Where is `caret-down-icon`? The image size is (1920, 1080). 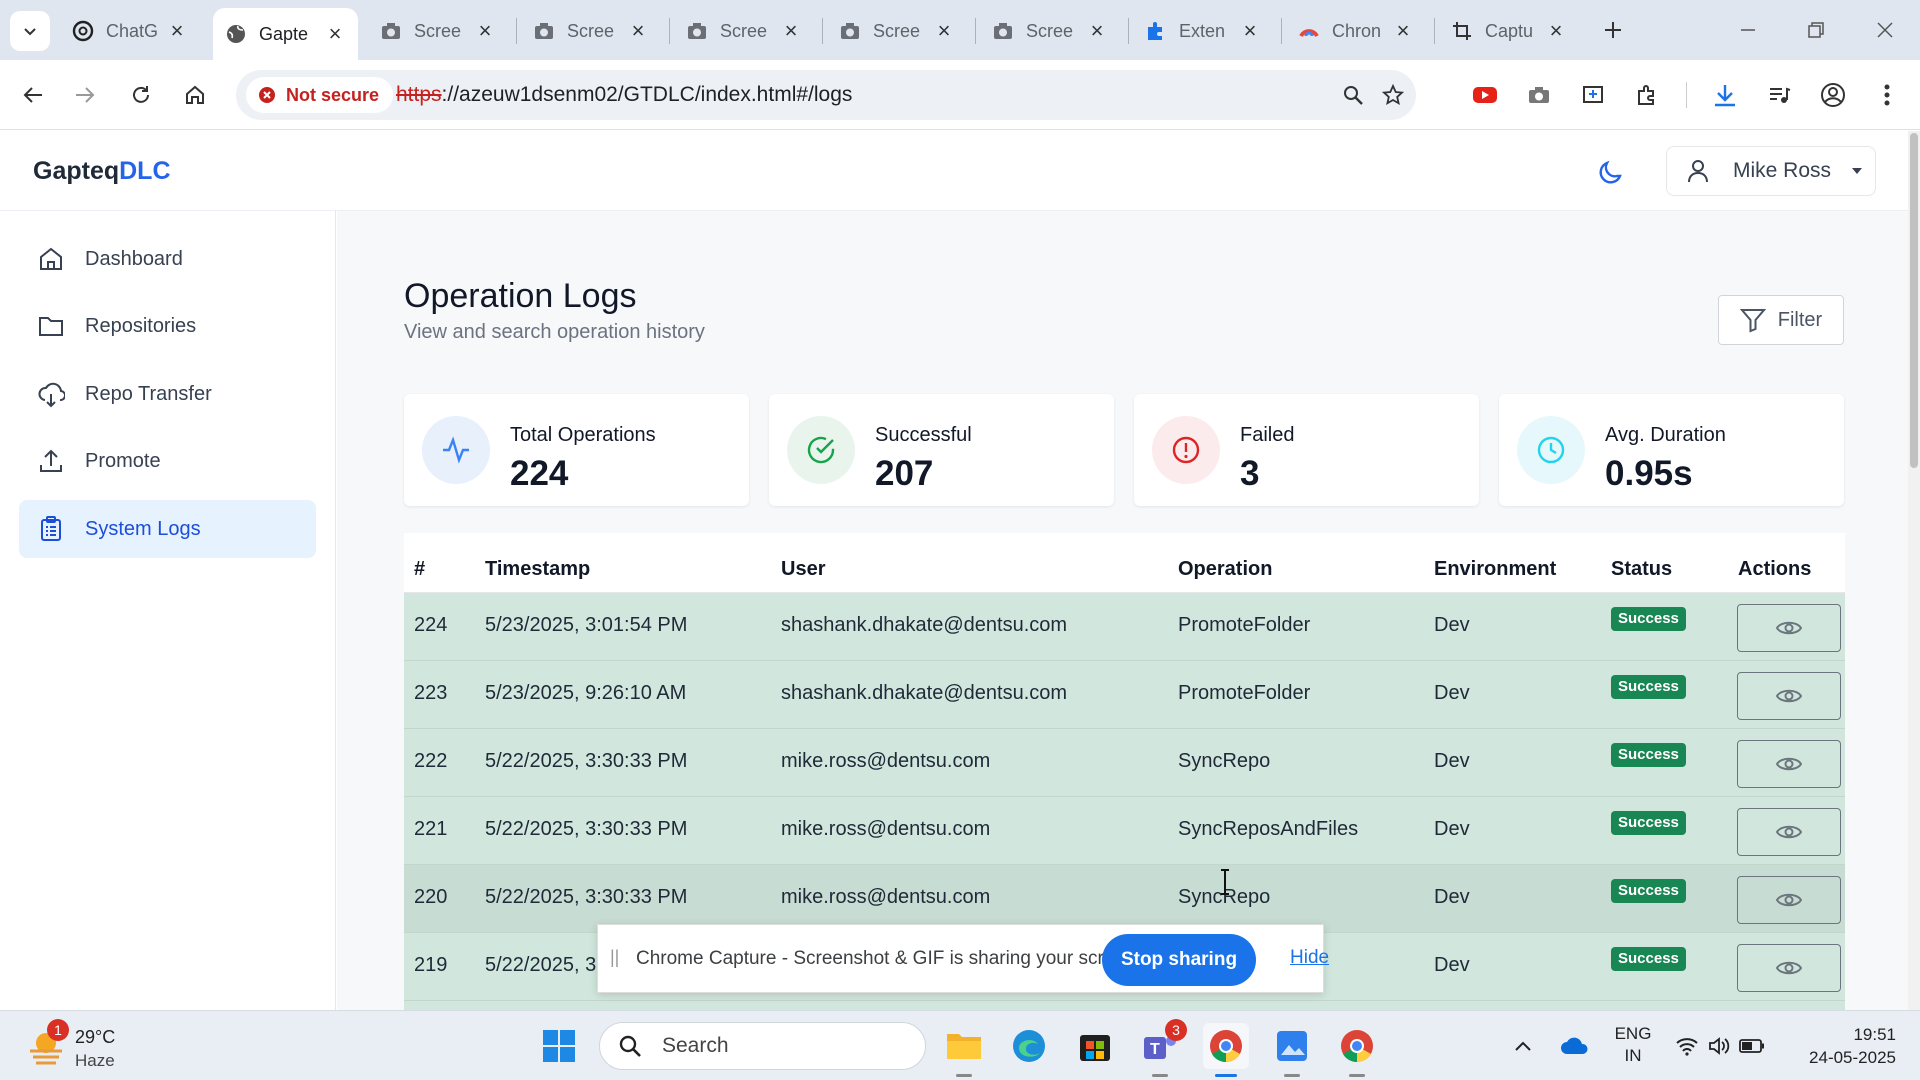
caret-down-icon is located at coordinates (1857, 171).